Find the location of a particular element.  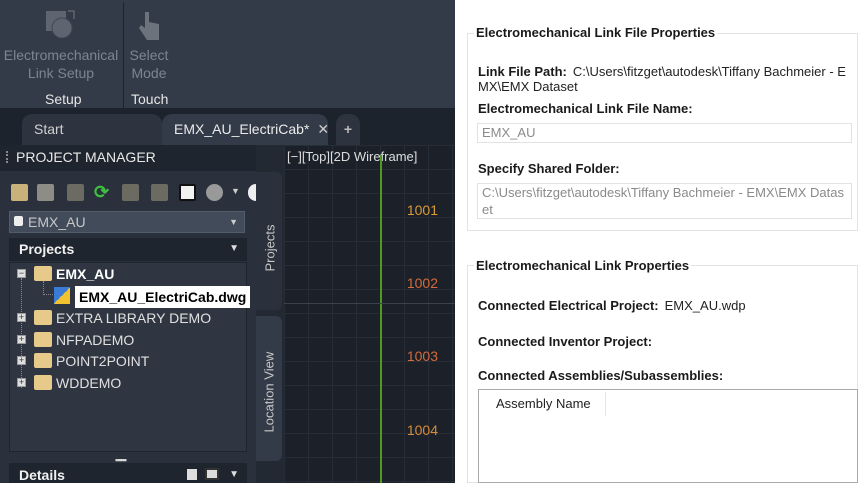

vertical-tab-label: Location View is located at coordinates (269, 392).